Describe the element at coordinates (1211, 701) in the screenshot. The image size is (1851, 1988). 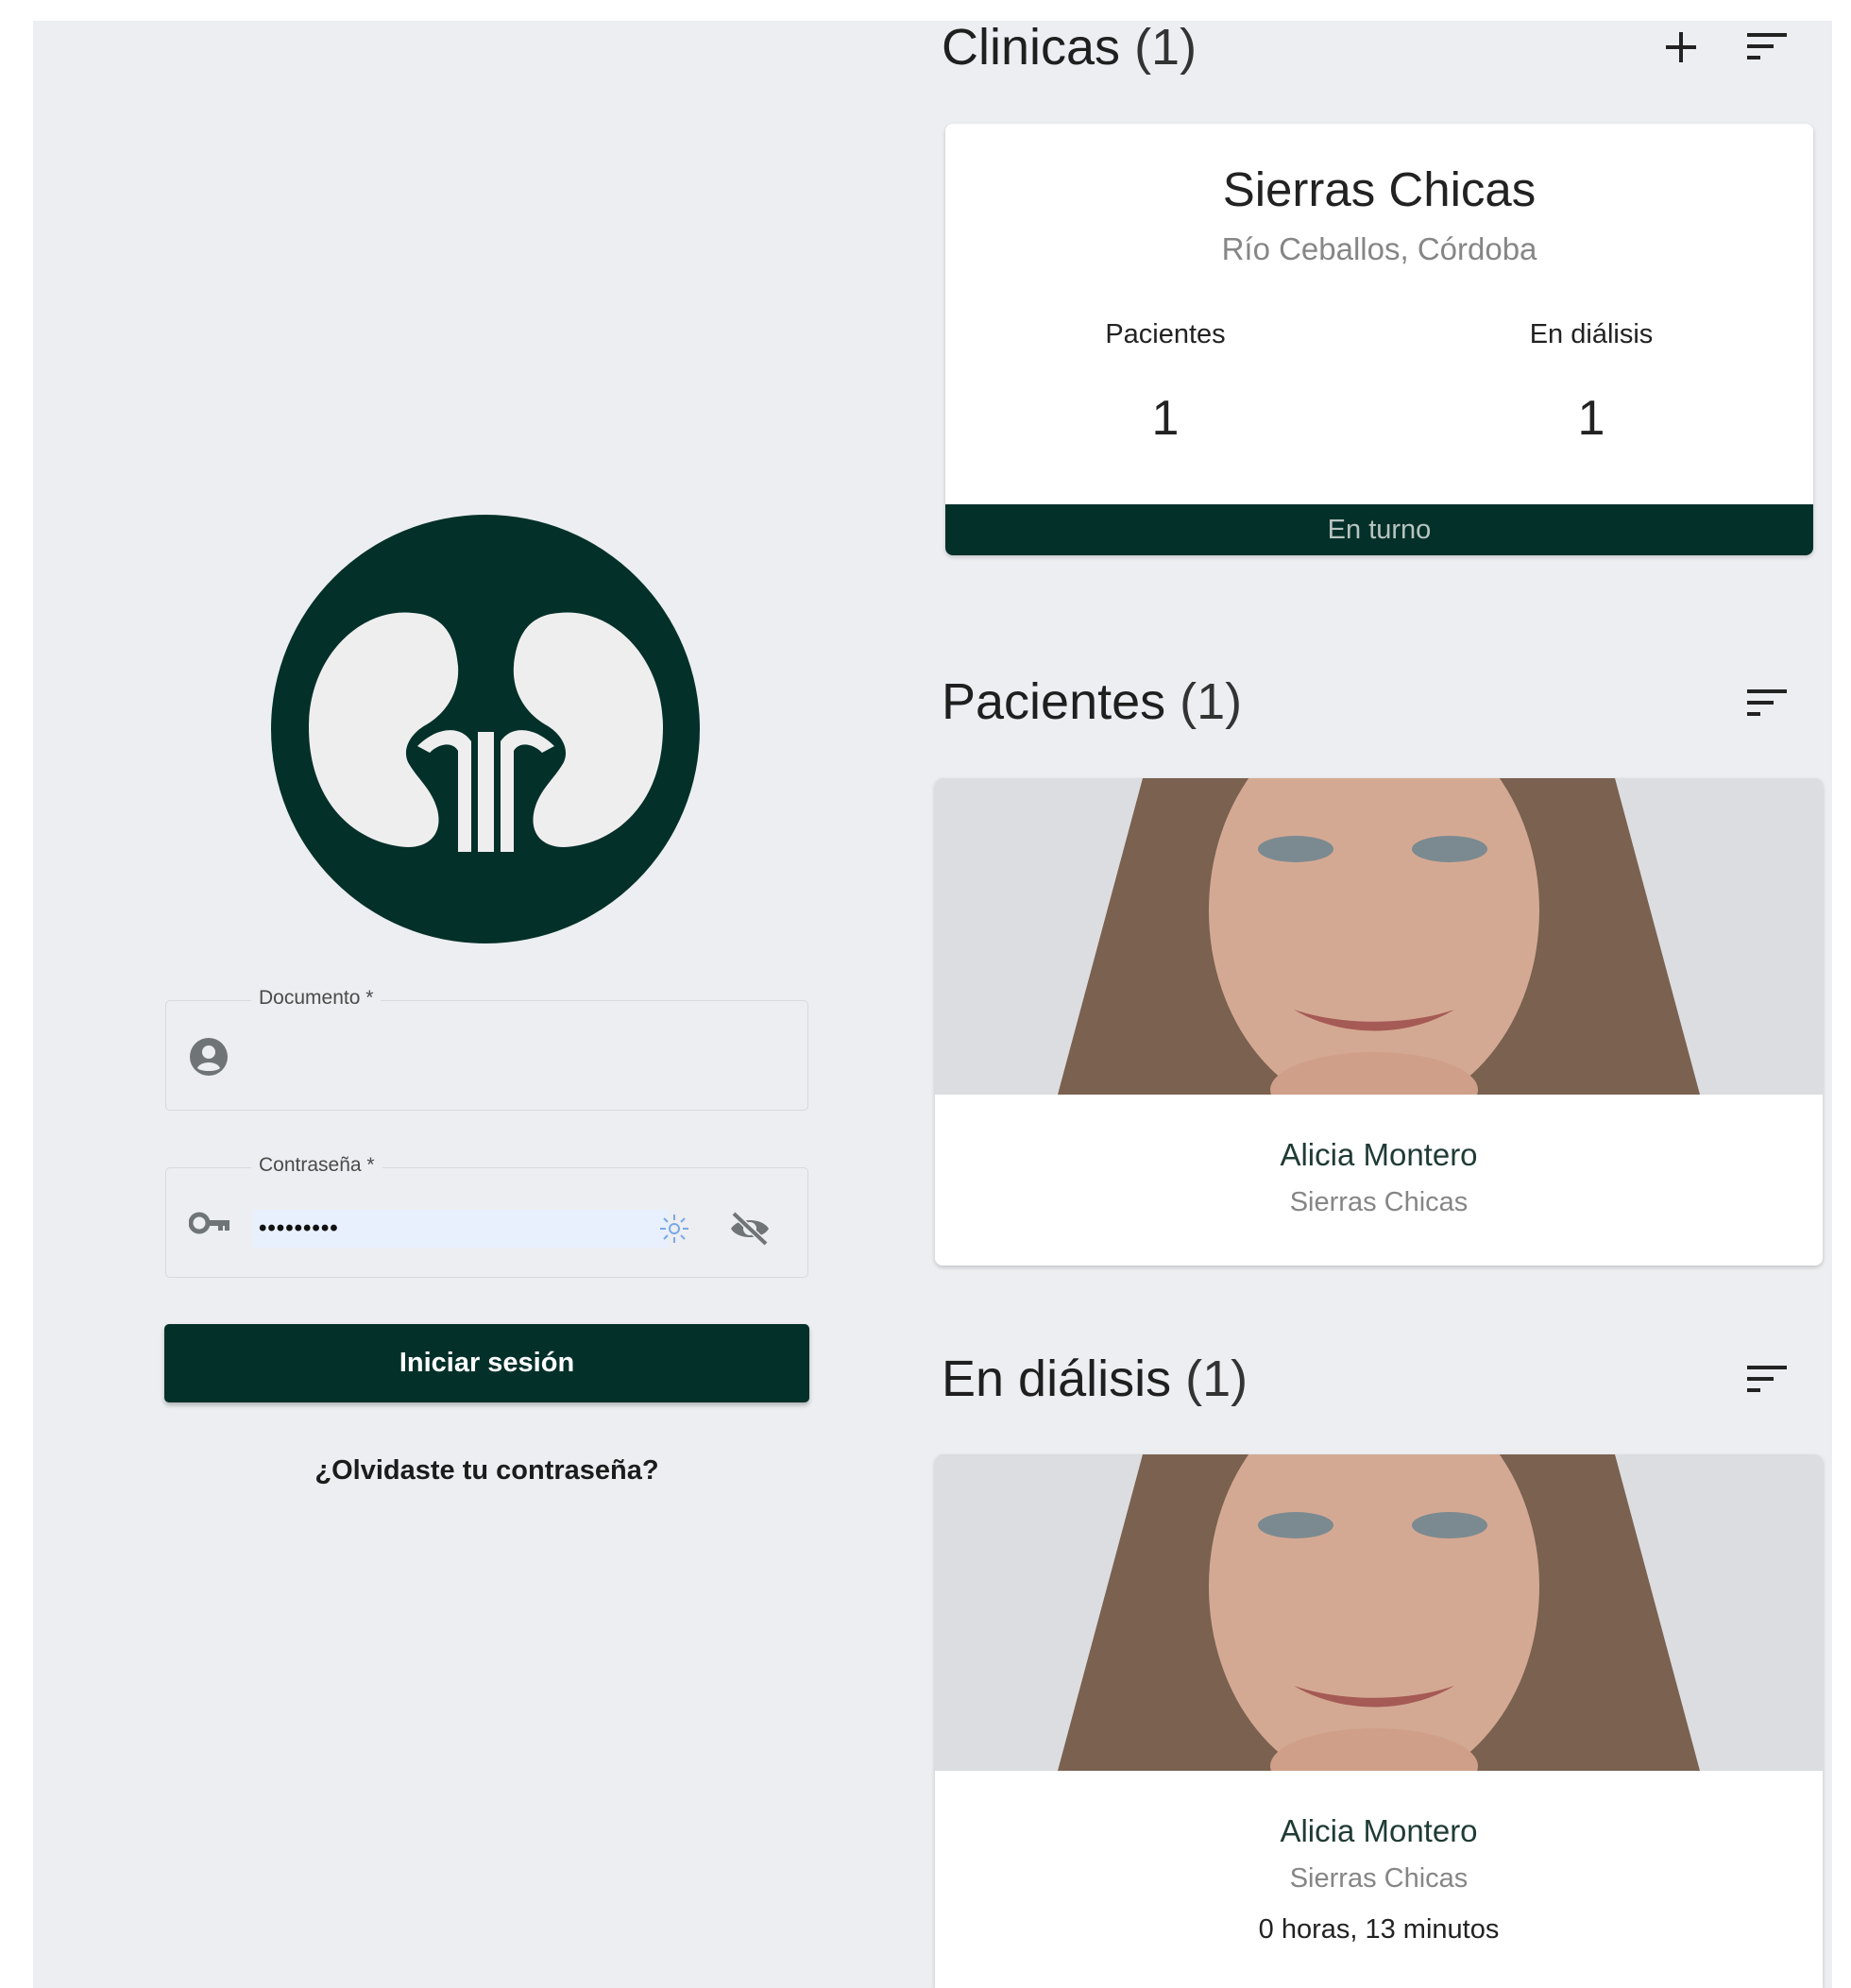
I see `patients-count: (1)` at that location.